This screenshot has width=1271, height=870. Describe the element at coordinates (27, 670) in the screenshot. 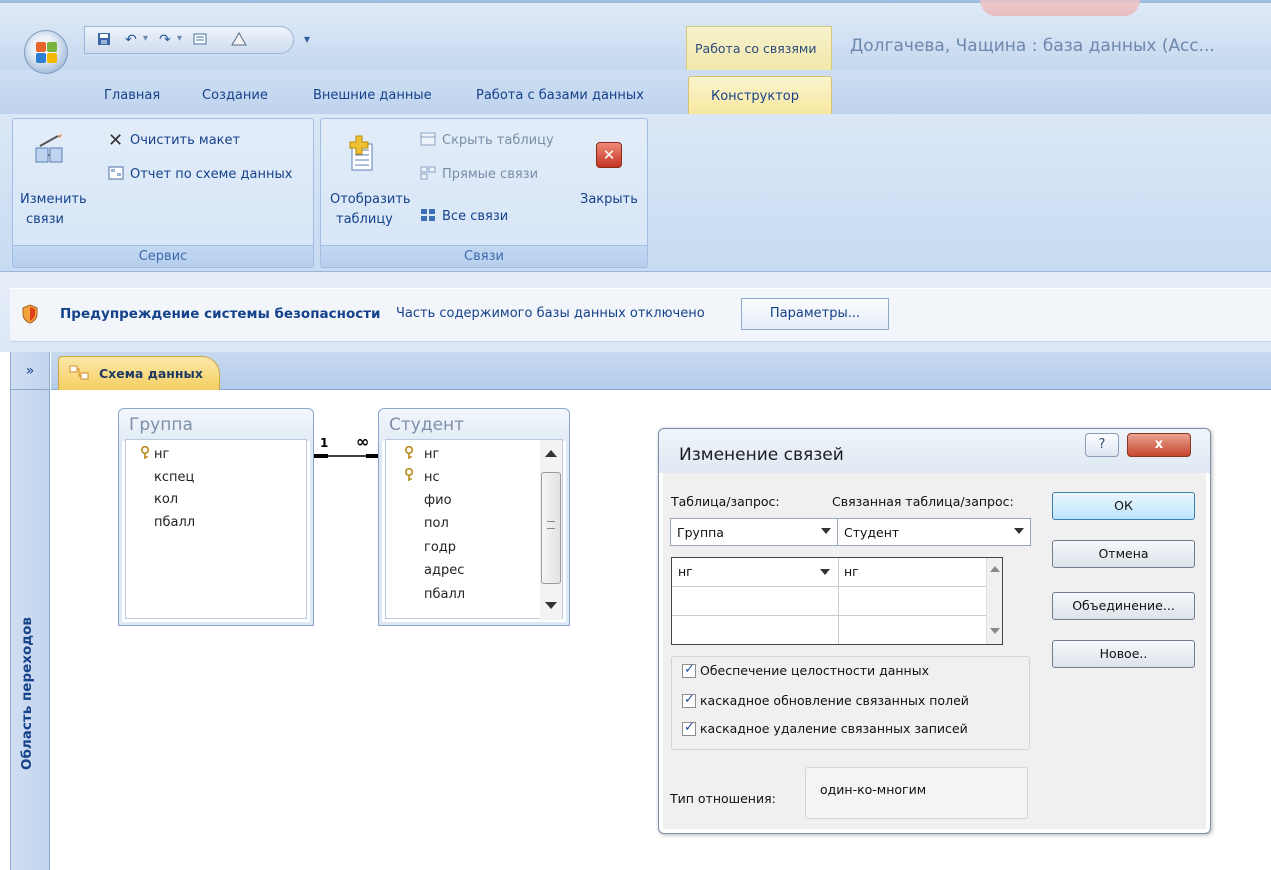

I see `nav-pane-label: Область переходов` at that location.